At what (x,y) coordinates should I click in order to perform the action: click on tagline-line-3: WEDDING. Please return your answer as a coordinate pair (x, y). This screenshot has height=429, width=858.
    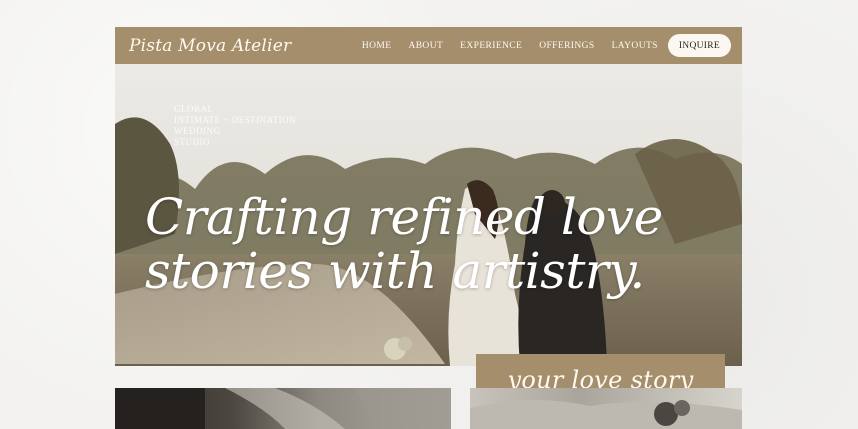
    Looking at the image, I should click on (197, 131).